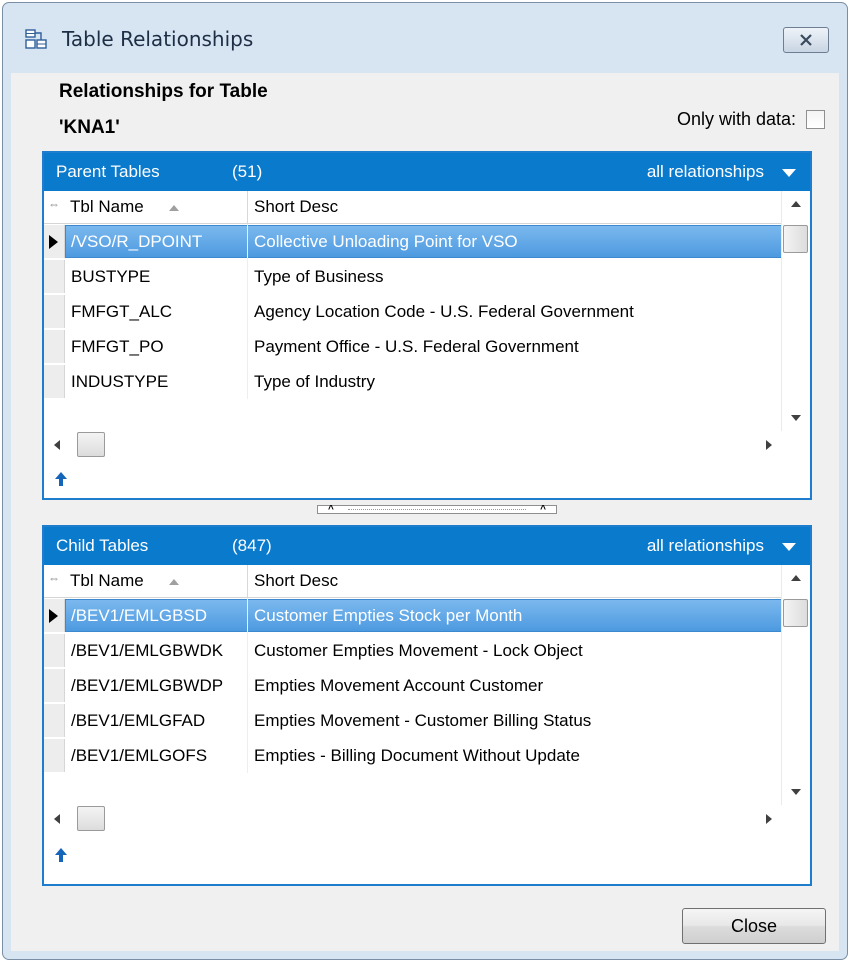 Image resolution: width=852 pixels, height=964 pixels. What do you see at coordinates (252, 545) in the screenshot?
I see `child-tables-count: (847)` at bounding box center [252, 545].